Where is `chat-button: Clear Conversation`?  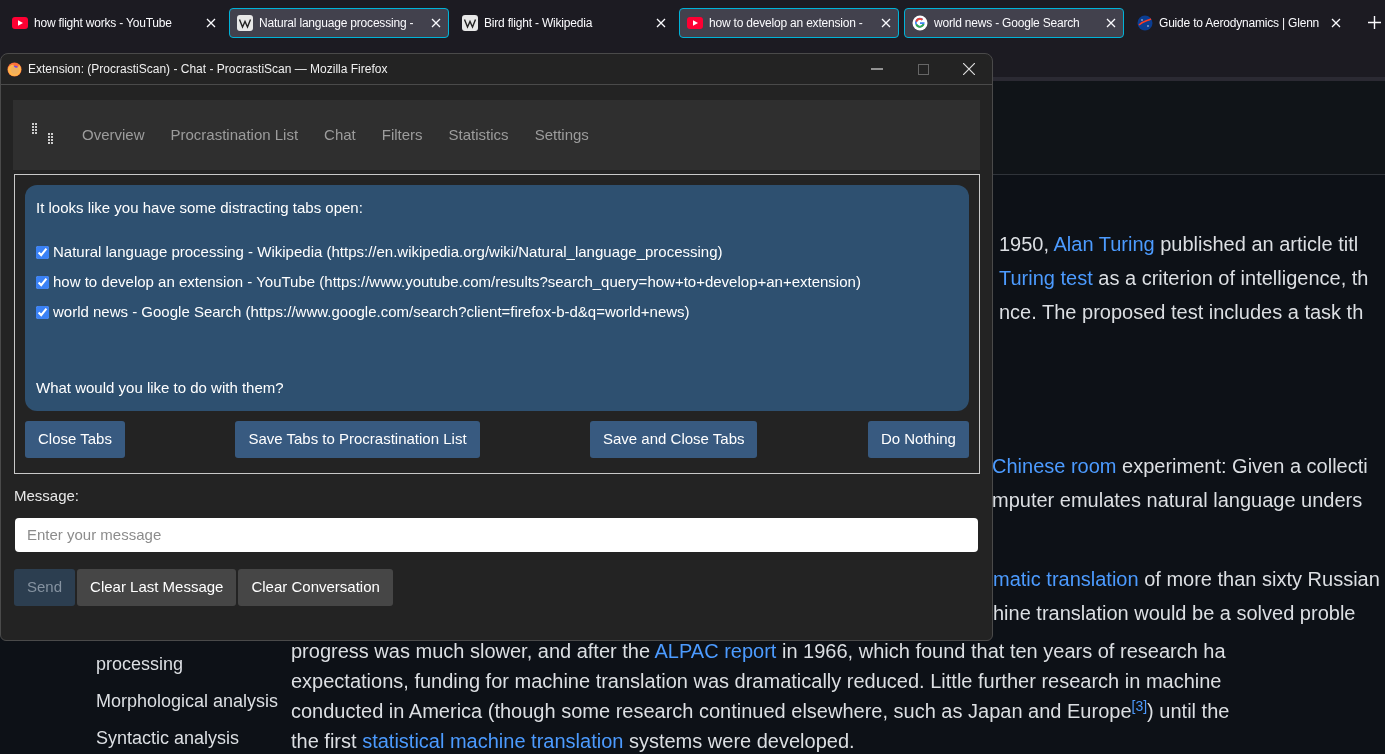
chat-button: Clear Conversation is located at coordinates (315, 587).